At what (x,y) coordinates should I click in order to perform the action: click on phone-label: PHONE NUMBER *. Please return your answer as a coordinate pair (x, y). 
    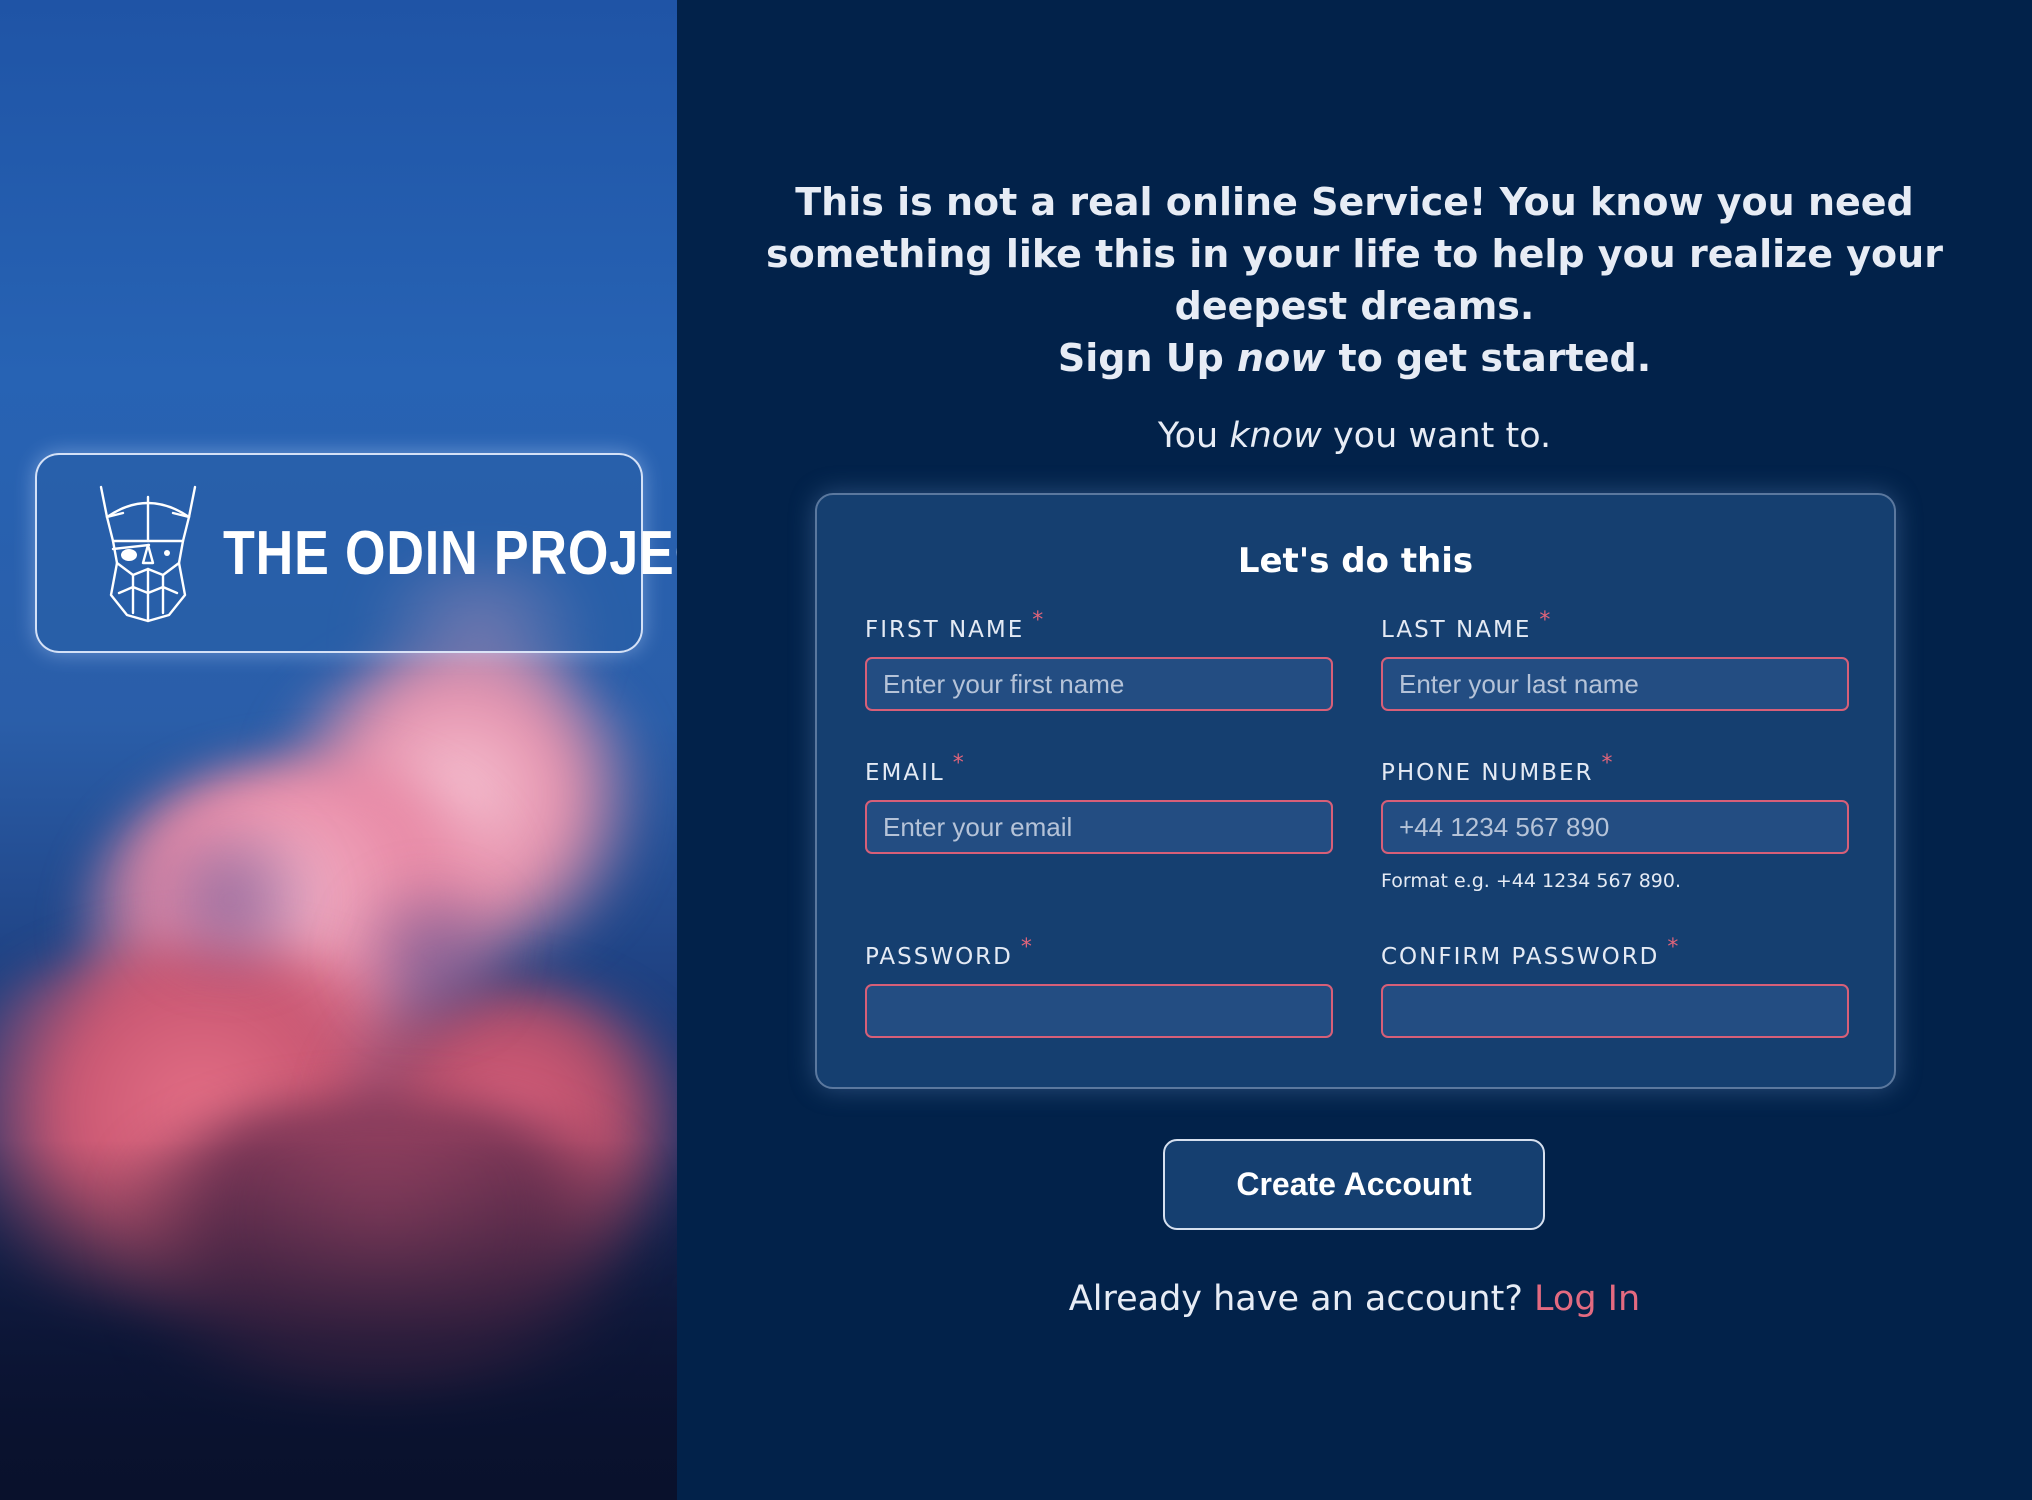
    Looking at the image, I should click on (1498, 768).